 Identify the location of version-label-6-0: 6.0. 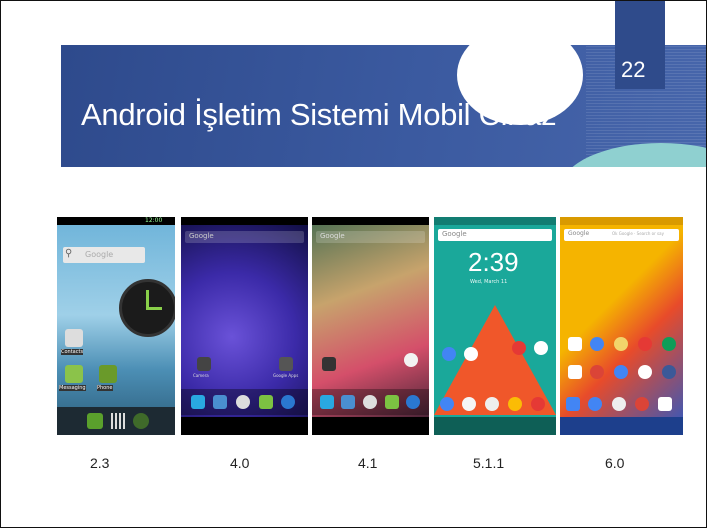
(615, 463).